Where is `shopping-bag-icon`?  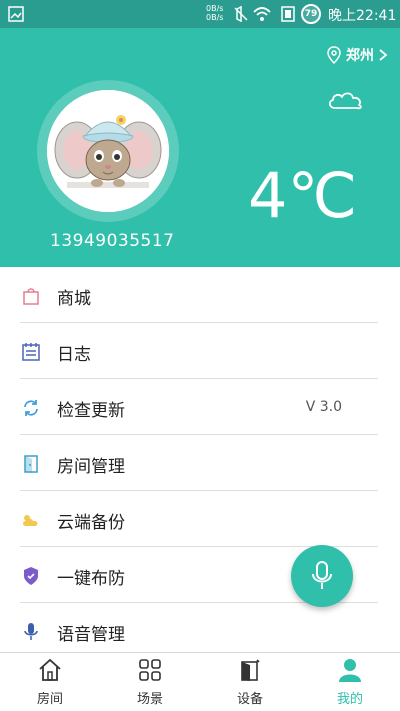 shopping-bag-icon is located at coordinates (31, 296).